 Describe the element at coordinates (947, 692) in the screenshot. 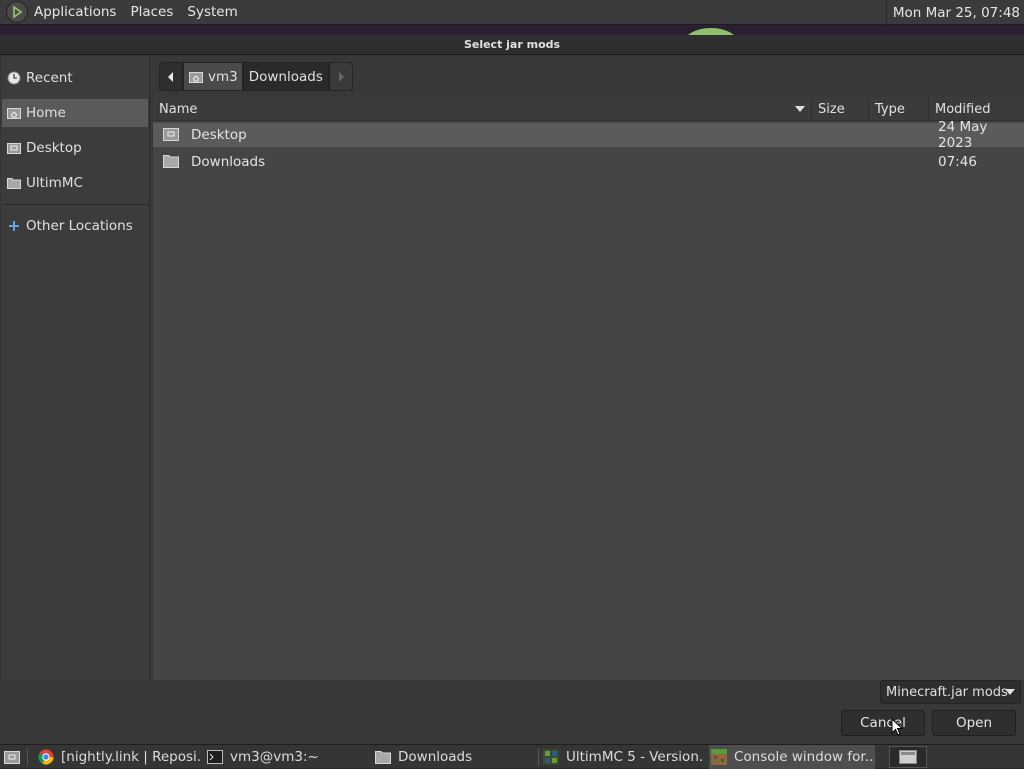

I see `file-filter-value: Minecraft.jar mods` at that location.